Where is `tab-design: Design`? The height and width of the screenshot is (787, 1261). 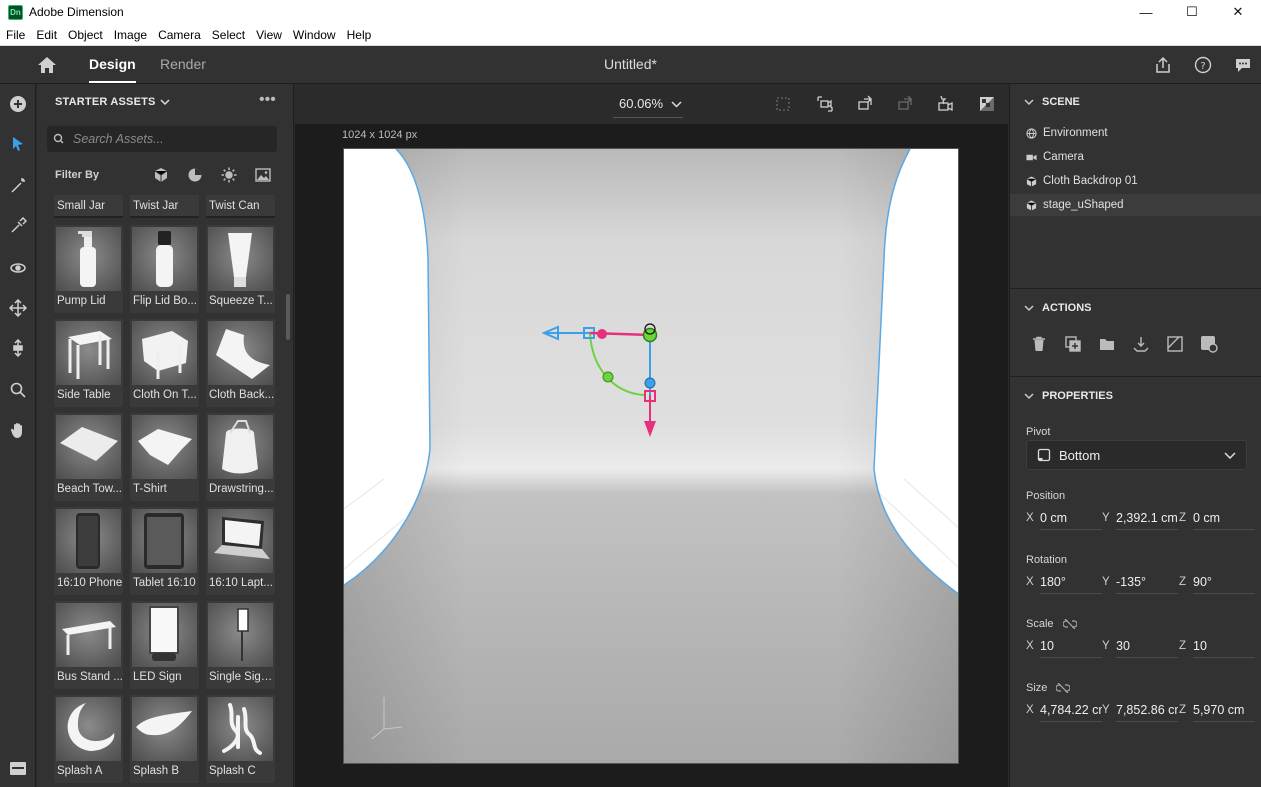
tab-design: Design is located at coordinates (112, 69).